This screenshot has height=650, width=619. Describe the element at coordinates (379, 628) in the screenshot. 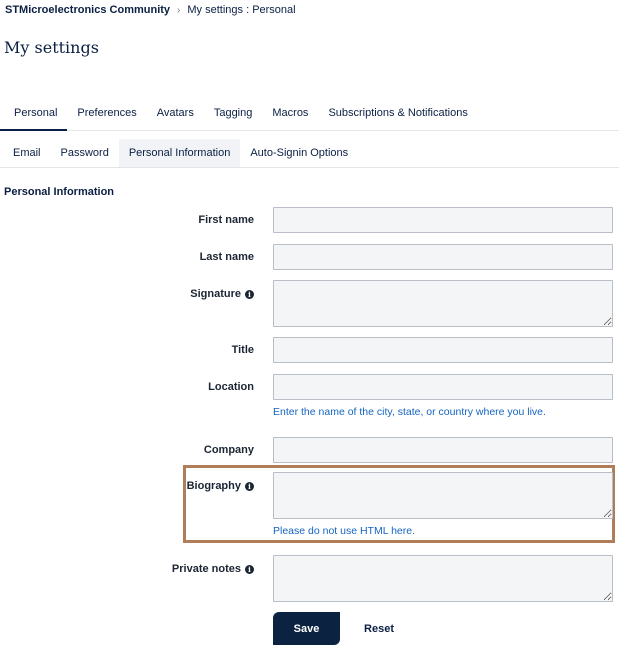

I see `reset-button: Reset` at that location.